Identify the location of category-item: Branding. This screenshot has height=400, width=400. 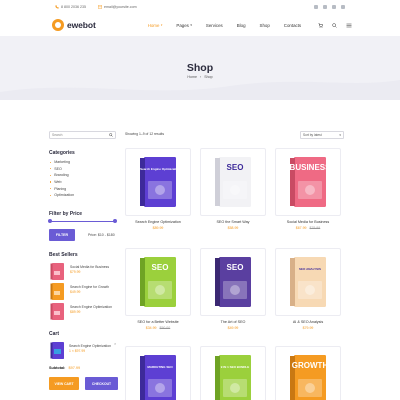
(62, 175).